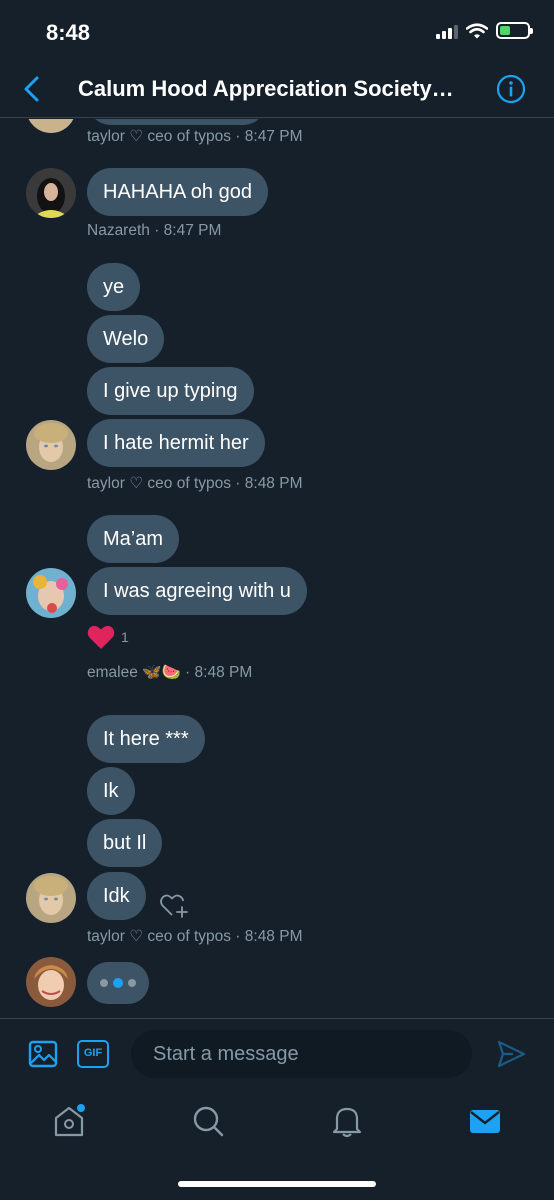 The height and width of the screenshot is (1200, 554). Describe the element at coordinates (154, 230) in the screenshot. I see `message-meta: Nazareth · 8:47 PM` at that location.